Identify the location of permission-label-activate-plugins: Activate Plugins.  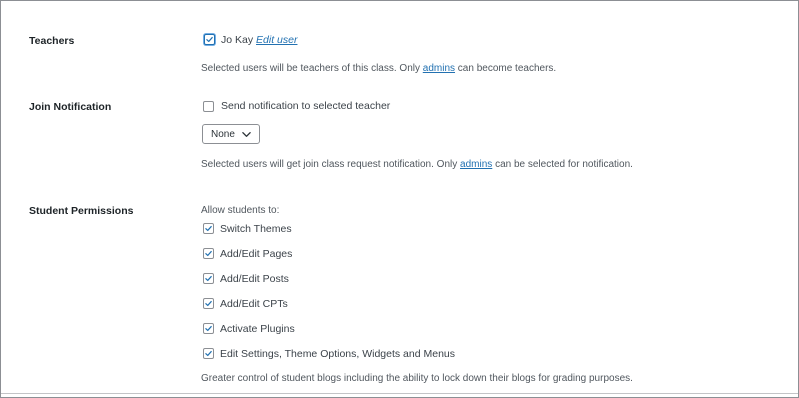
(257, 329).